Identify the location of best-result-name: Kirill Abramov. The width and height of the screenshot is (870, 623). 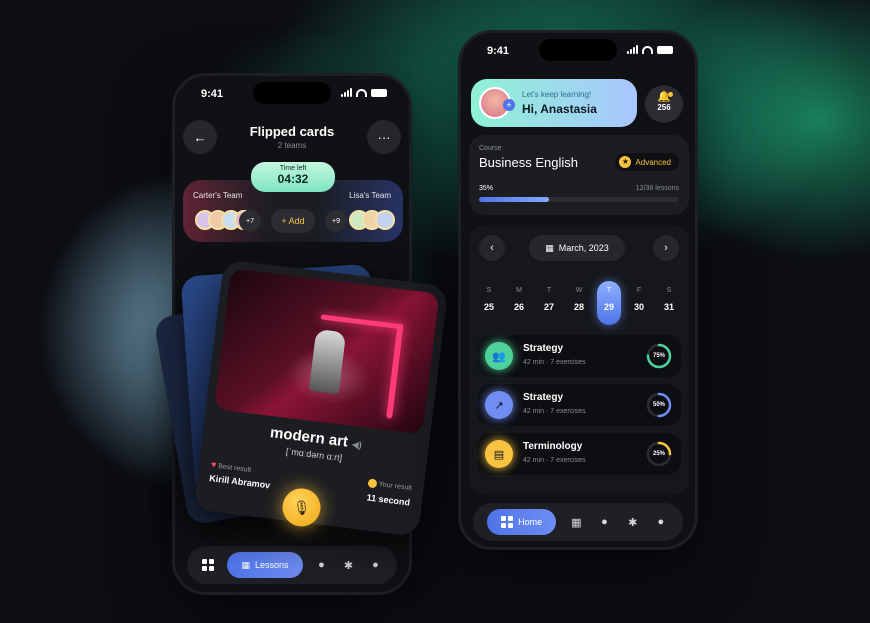
(239, 482).